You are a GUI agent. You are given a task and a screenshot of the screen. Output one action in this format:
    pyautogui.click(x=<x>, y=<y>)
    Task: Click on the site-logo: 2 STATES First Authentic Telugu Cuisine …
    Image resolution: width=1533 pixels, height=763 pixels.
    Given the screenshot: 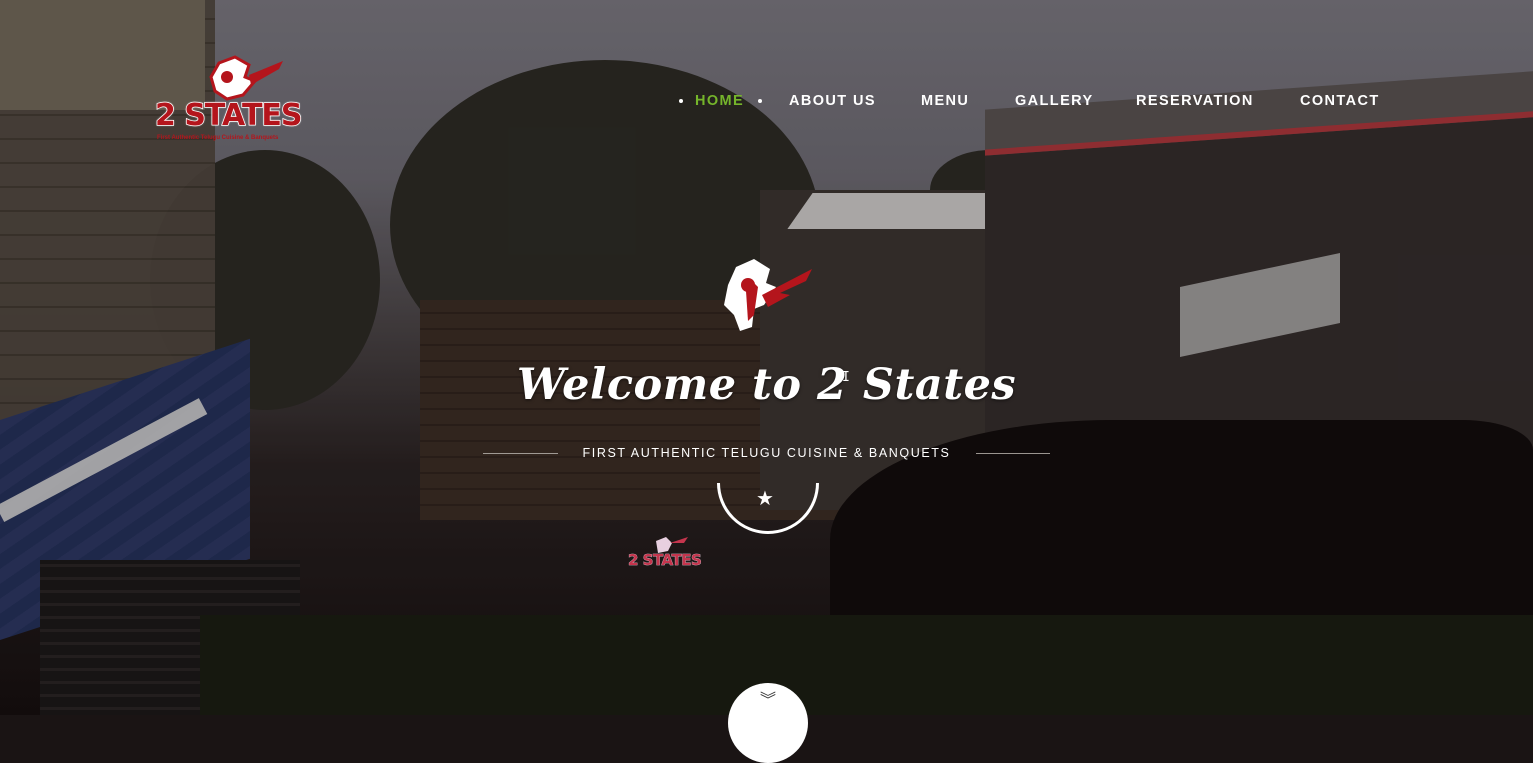 What is the action you would take?
    pyautogui.click(x=232, y=101)
    